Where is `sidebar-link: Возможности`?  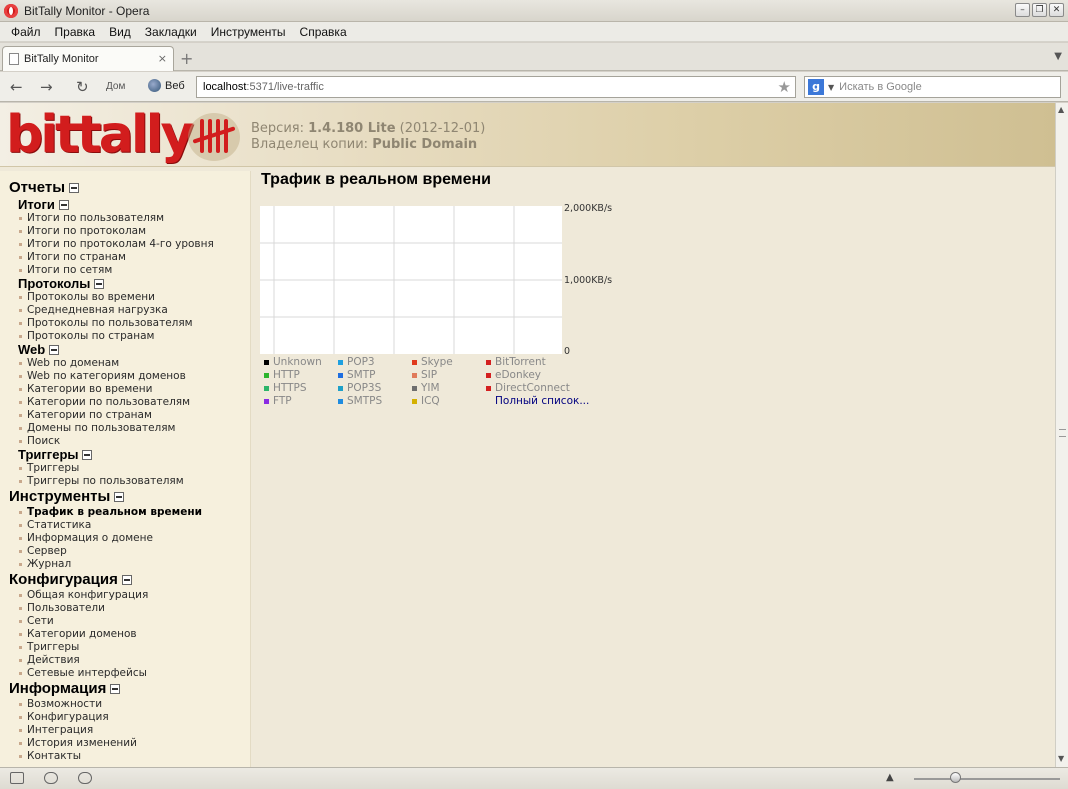 sidebar-link: Возможности is located at coordinates (60, 704).